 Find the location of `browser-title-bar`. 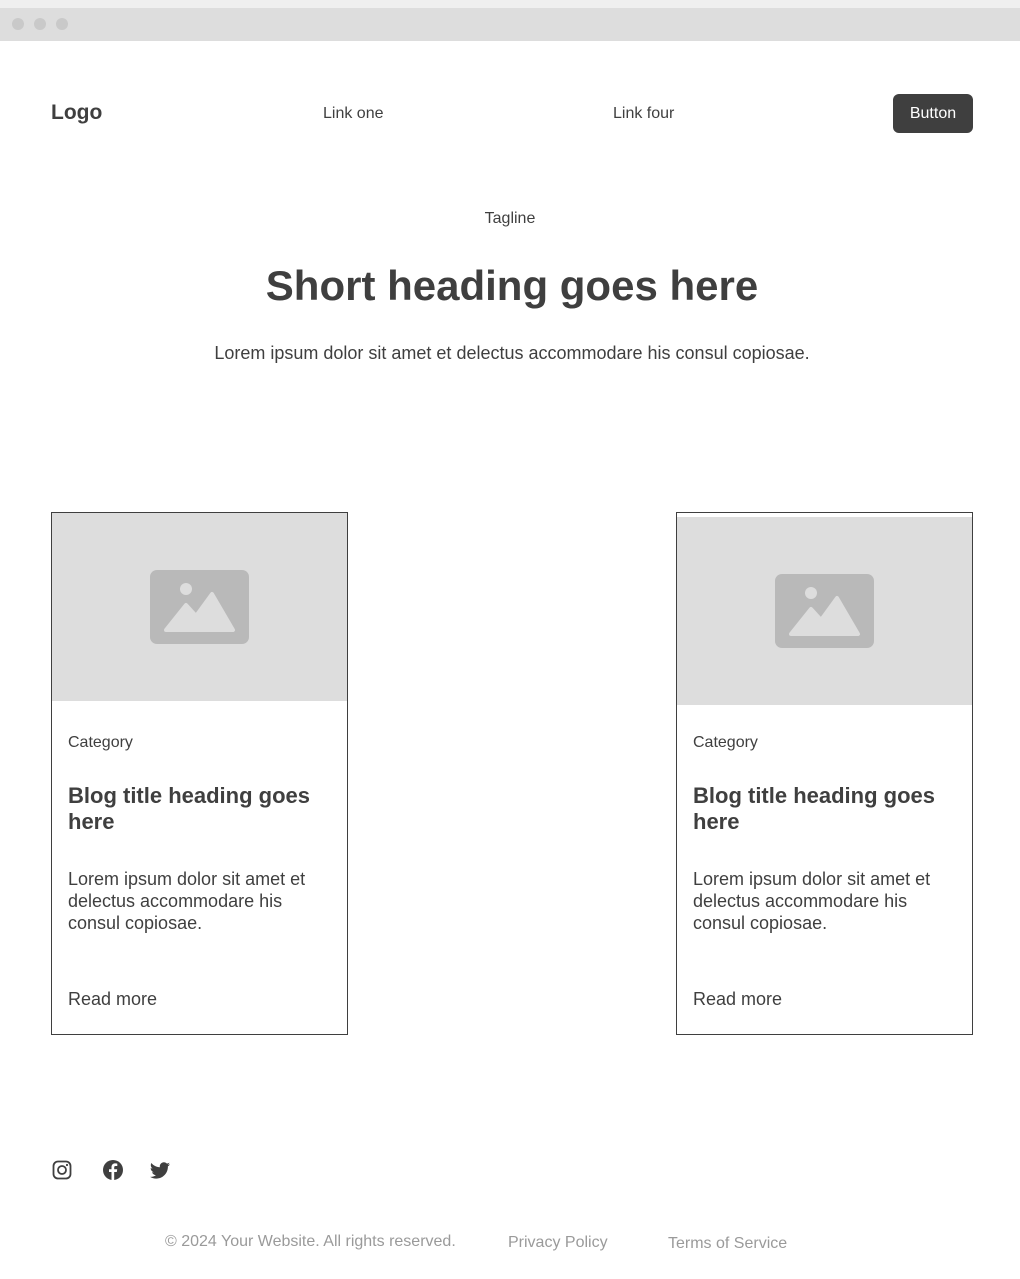

browser-title-bar is located at coordinates (510, 20).